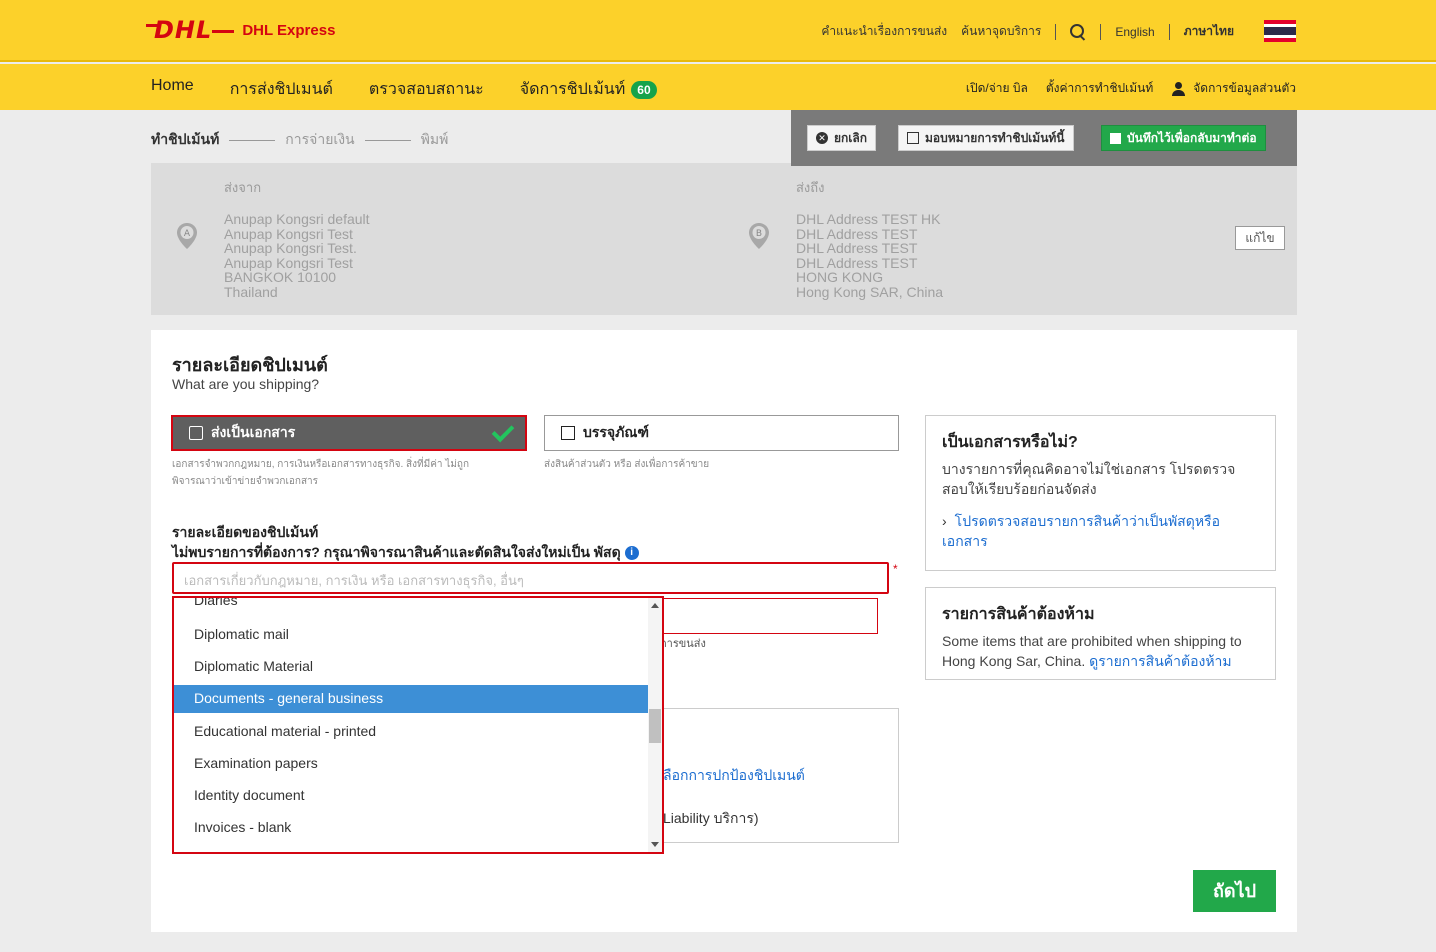  What do you see at coordinates (870, 291) in the screenshot?
I see `to-line: Hong Kong SAR, China` at bounding box center [870, 291].